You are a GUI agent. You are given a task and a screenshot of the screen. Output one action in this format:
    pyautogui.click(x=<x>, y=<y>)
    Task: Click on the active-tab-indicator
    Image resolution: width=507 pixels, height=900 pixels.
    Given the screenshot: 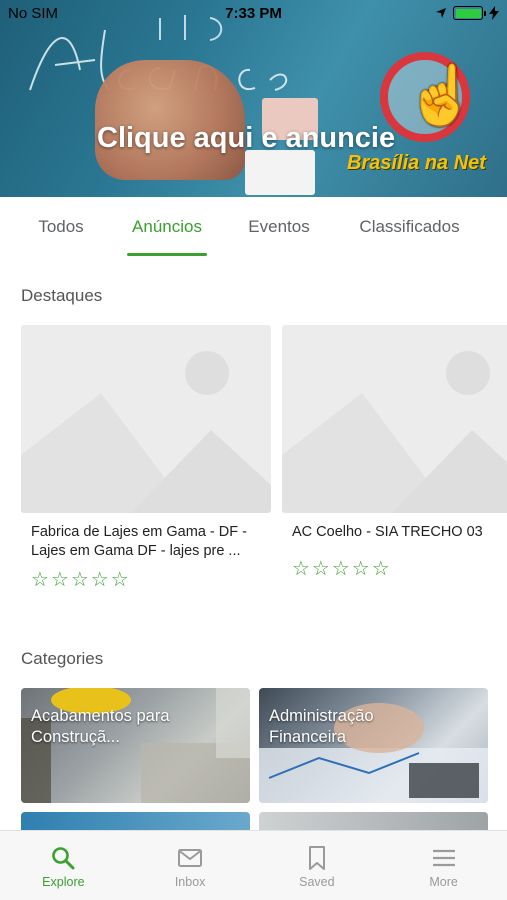 What is the action you would take?
    pyautogui.click(x=167, y=254)
    